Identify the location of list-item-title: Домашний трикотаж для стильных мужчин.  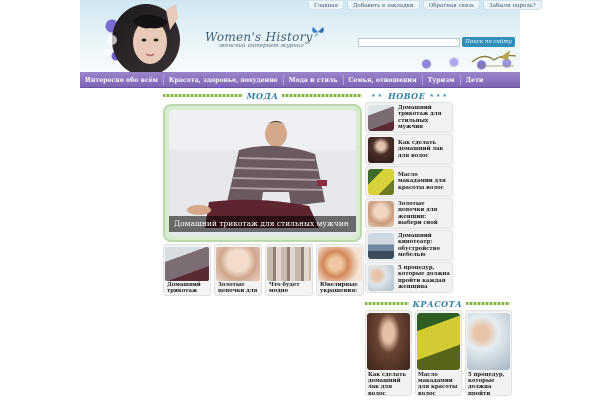
(420, 117).